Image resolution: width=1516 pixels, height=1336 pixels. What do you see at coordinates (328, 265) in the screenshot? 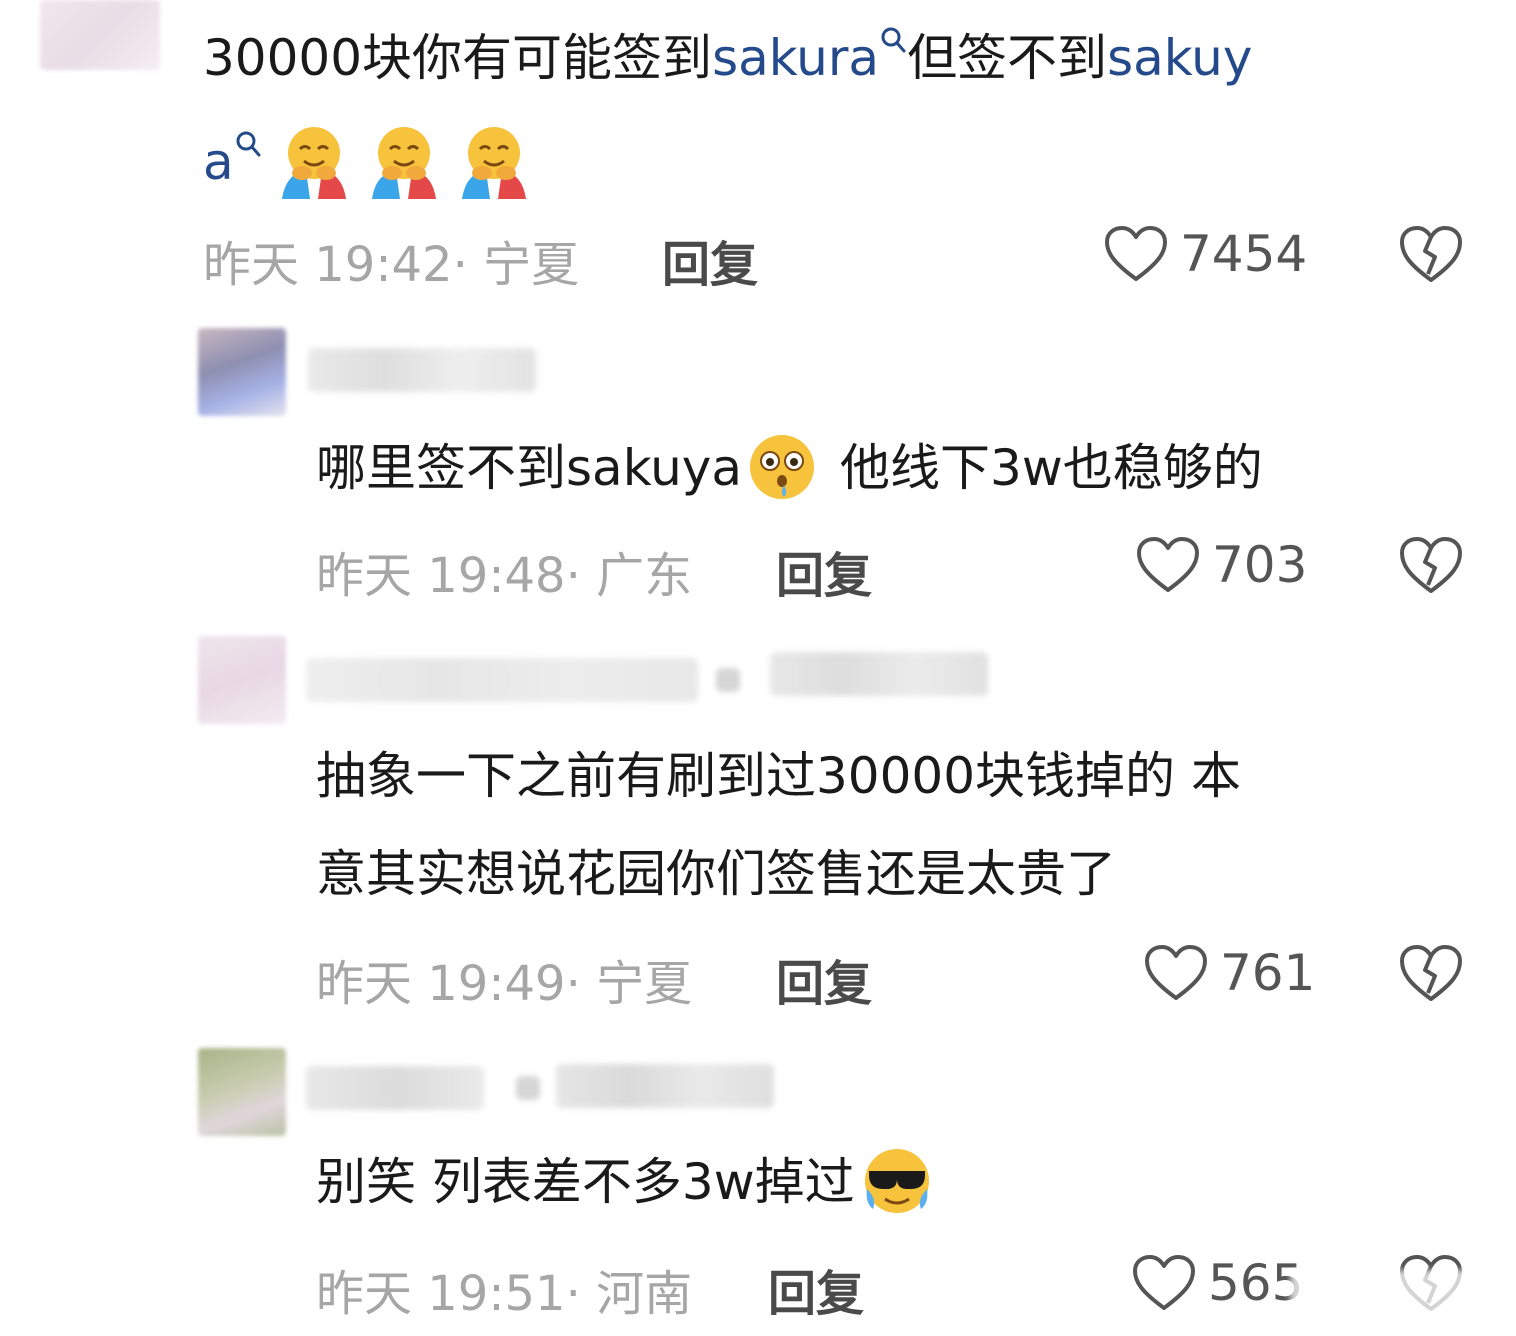
I see `comment-time: 昨天 19:42` at bounding box center [328, 265].